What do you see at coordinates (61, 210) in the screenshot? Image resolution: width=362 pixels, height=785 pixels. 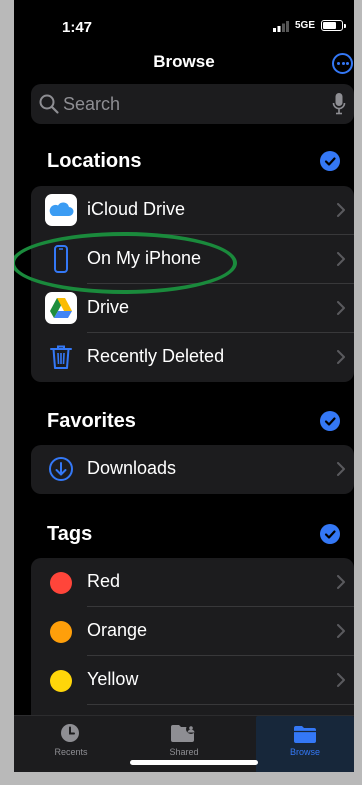 I see `icloud-icon` at bounding box center [61, 210].